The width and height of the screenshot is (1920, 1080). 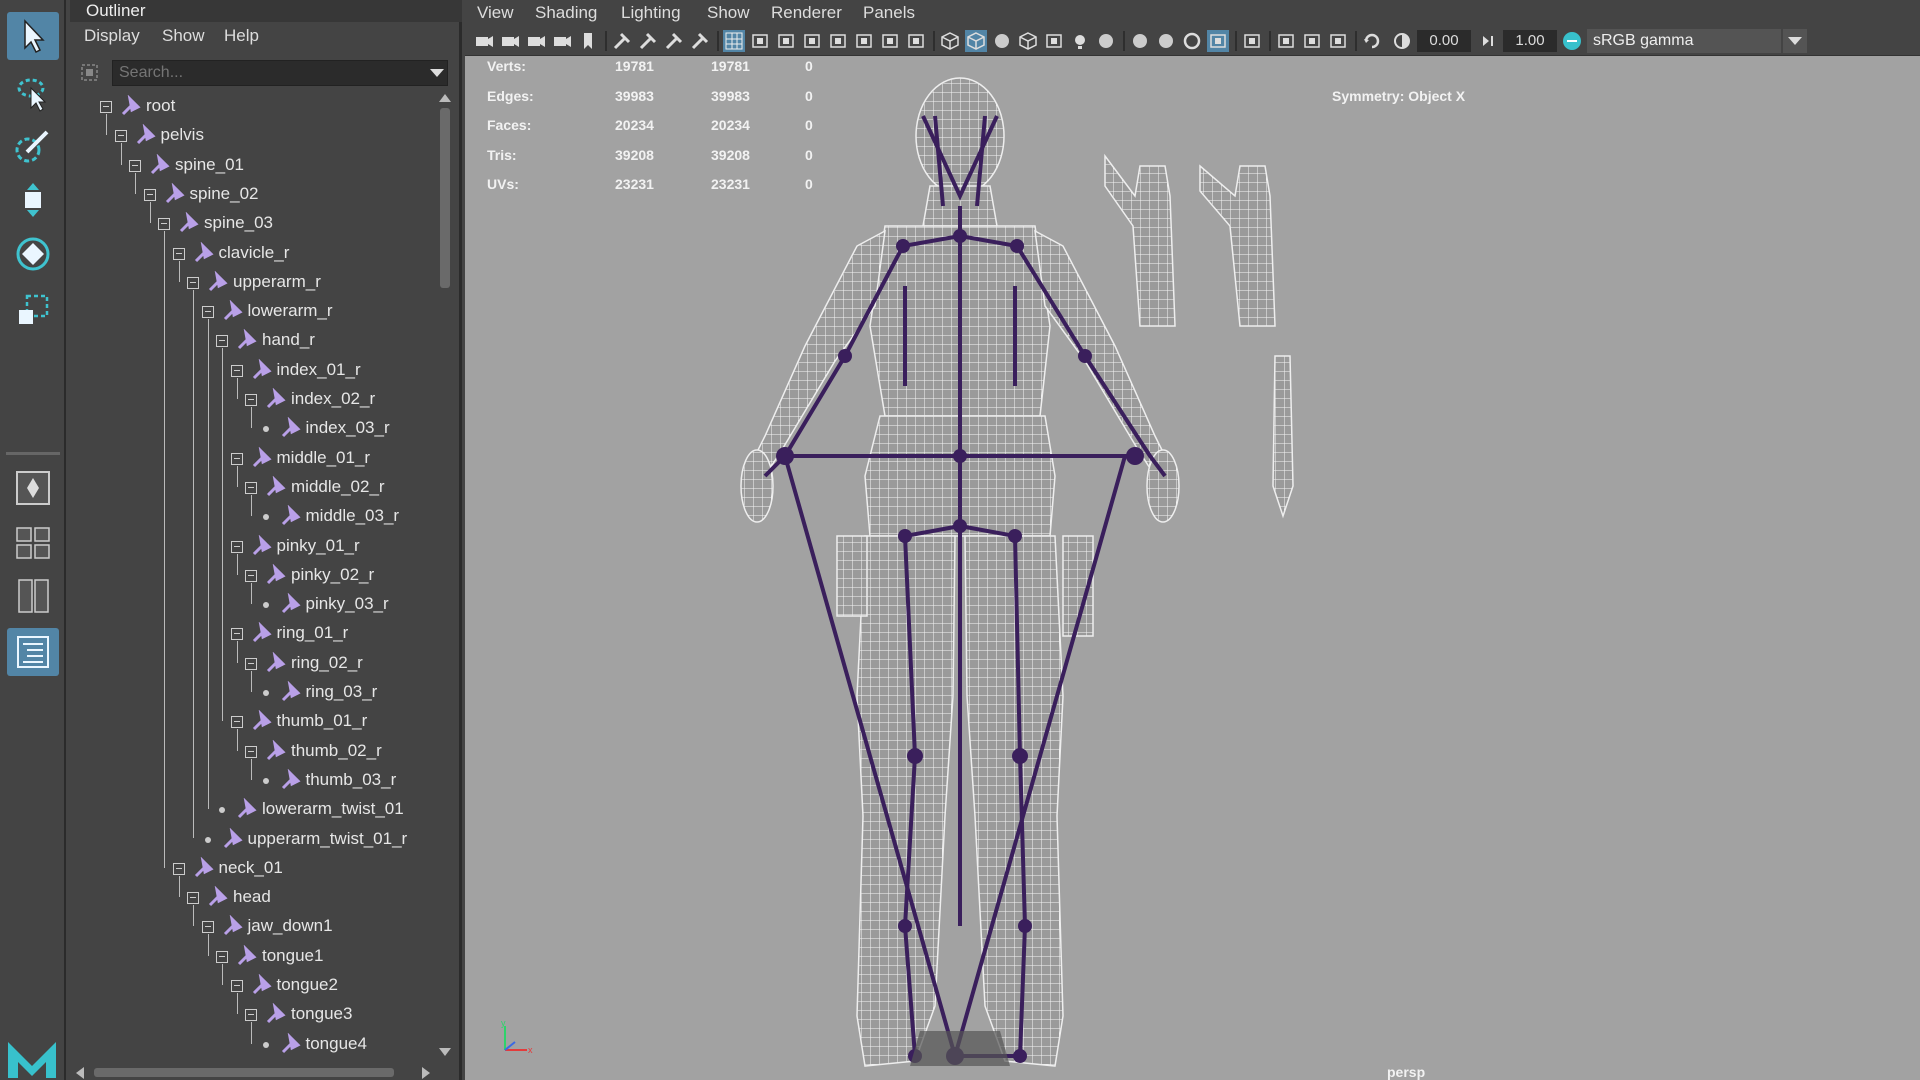 I want to click on cubeS-icon, so click(x=976, y=41).